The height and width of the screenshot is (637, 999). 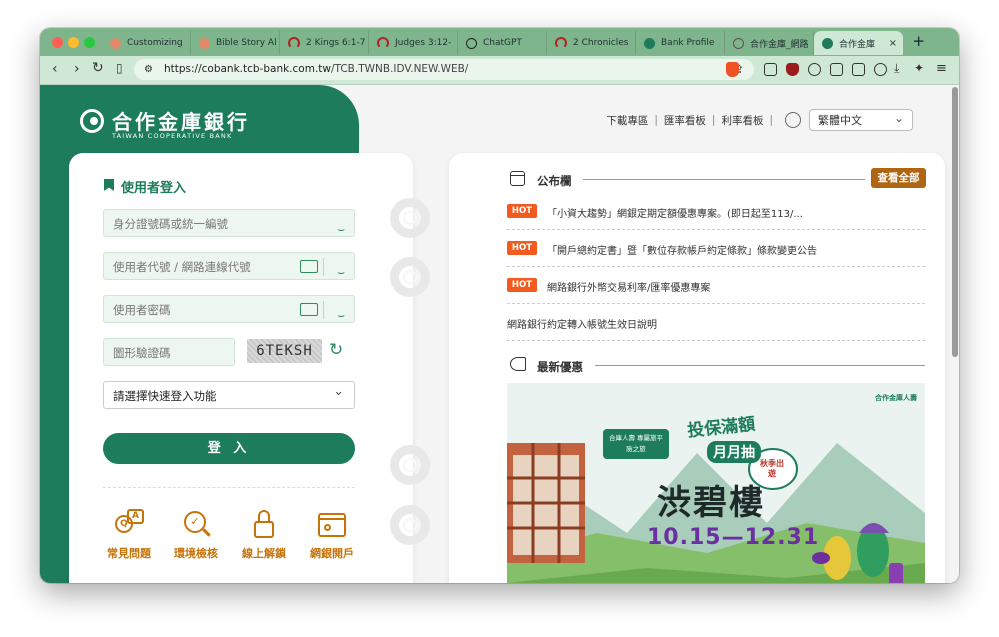 I want to click on close-tab-icon: ×, so click(x=893, y=43).